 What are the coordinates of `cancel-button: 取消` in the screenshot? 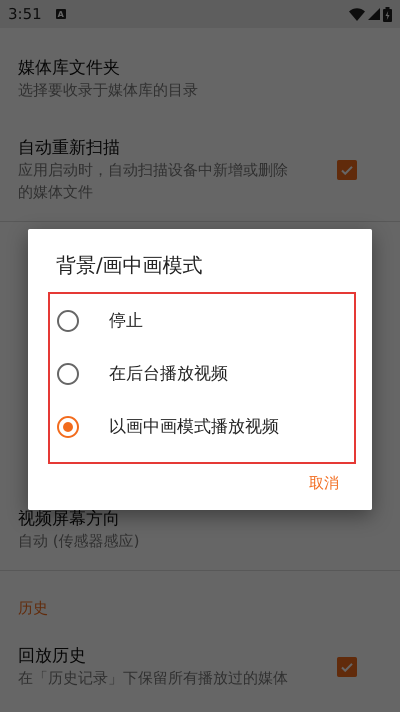 It's located at (324, 483).